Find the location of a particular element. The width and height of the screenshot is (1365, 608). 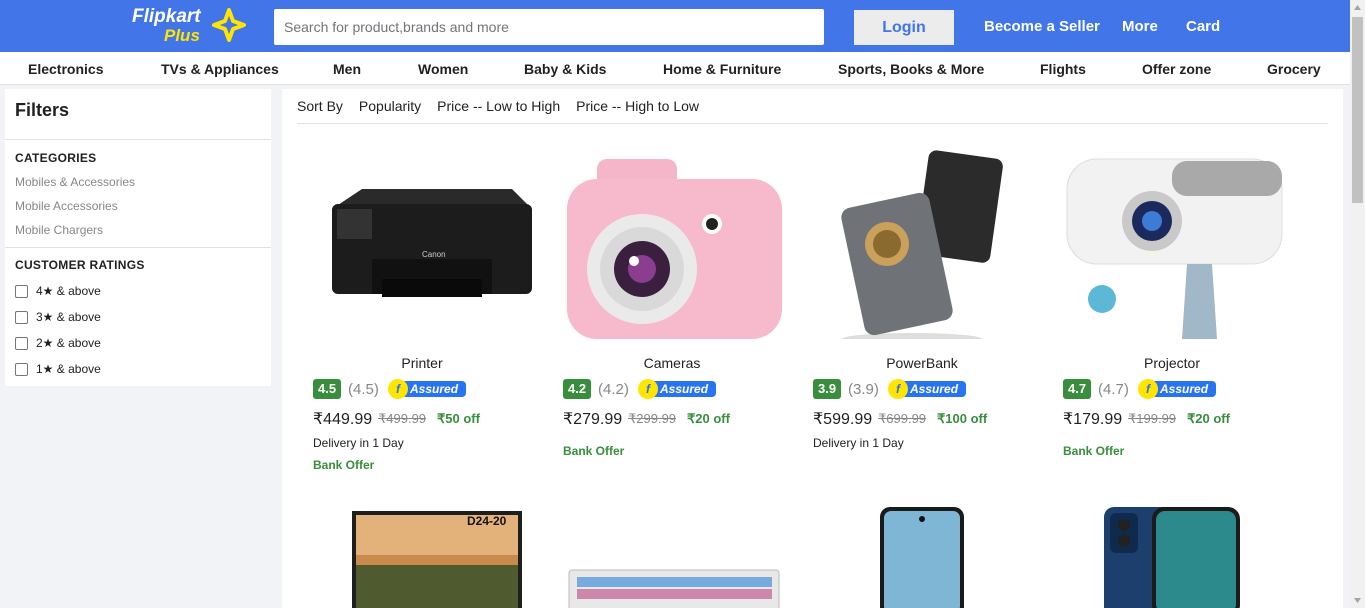

rating-filter-1: 1★ & above is located at coordinates (58, 369).